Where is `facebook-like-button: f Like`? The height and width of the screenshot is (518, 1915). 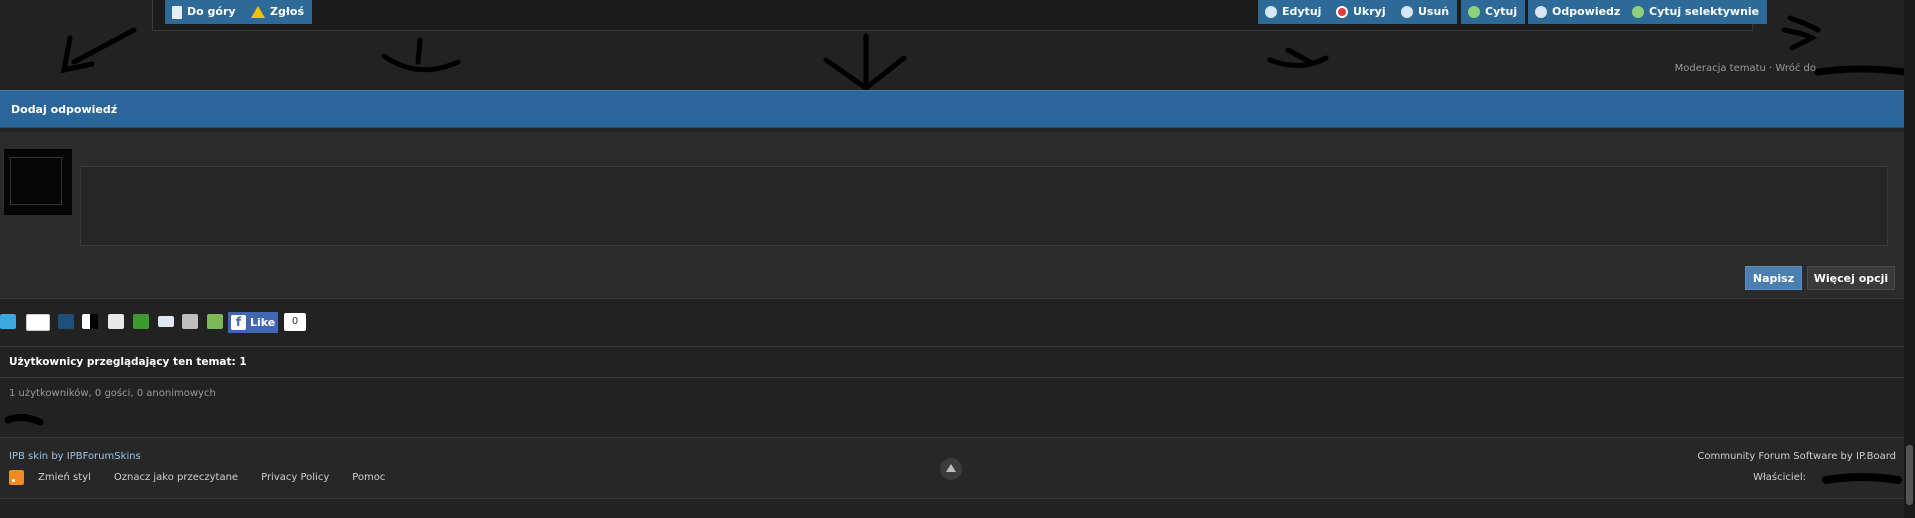
facebook-like-button: f Like is located at coordinates (253, 322).